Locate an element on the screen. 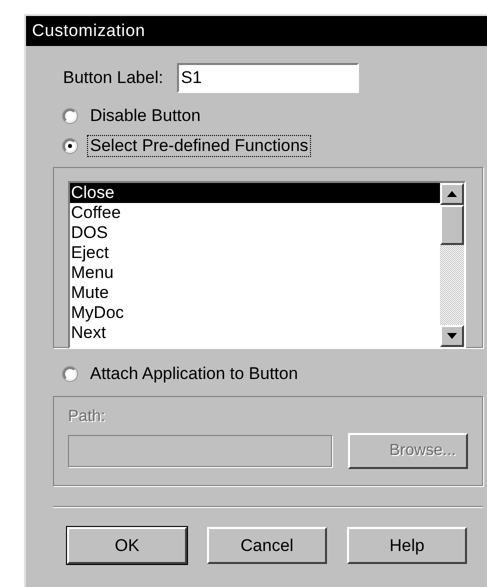  field-label: Button Label: is located at coordinates (113, 78).